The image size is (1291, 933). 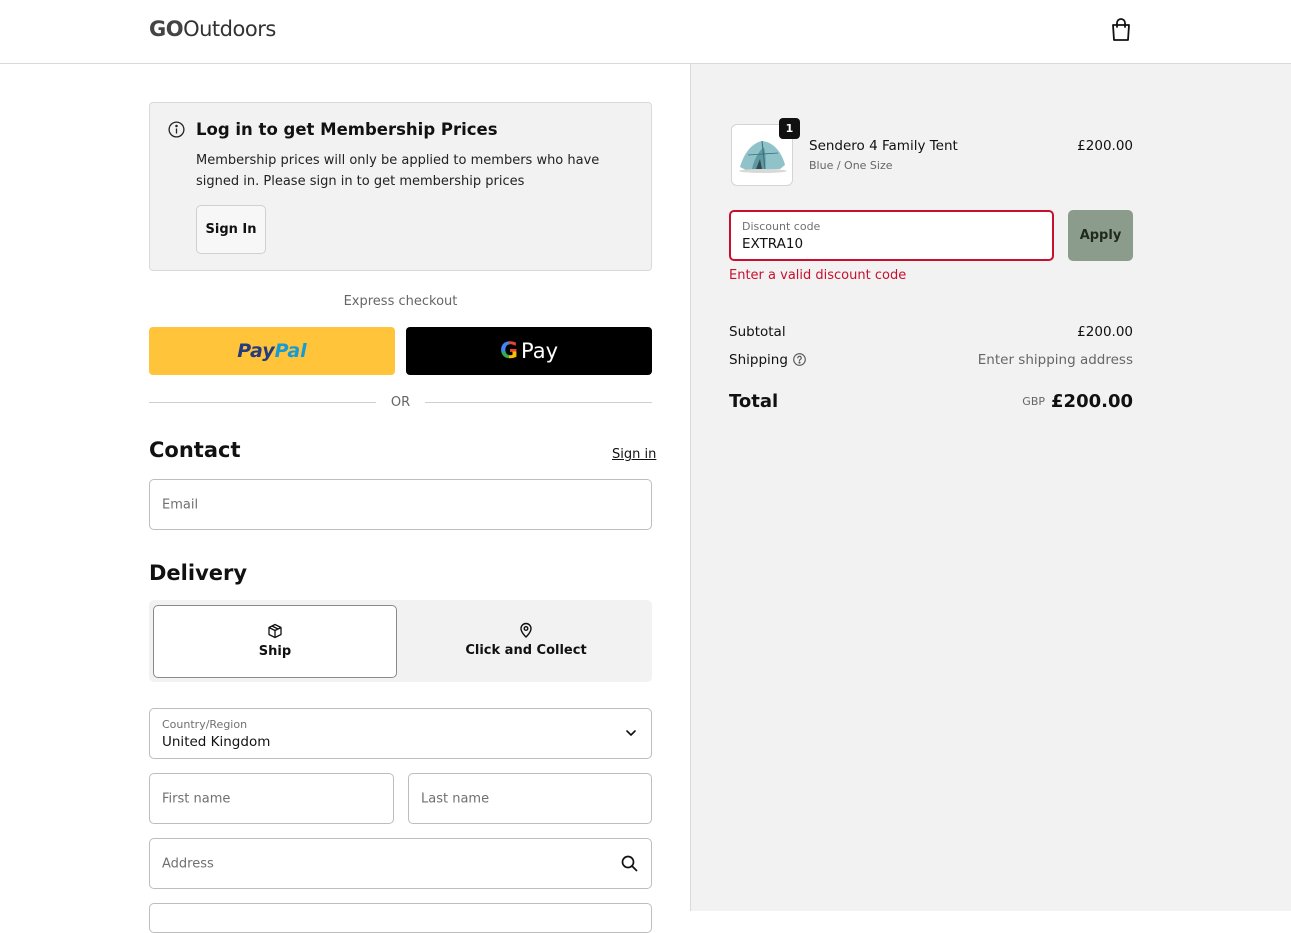 What do you see at coordinates (629, 863) in the screenshot?
I see `search-icon` at bounding box center [629, 863].